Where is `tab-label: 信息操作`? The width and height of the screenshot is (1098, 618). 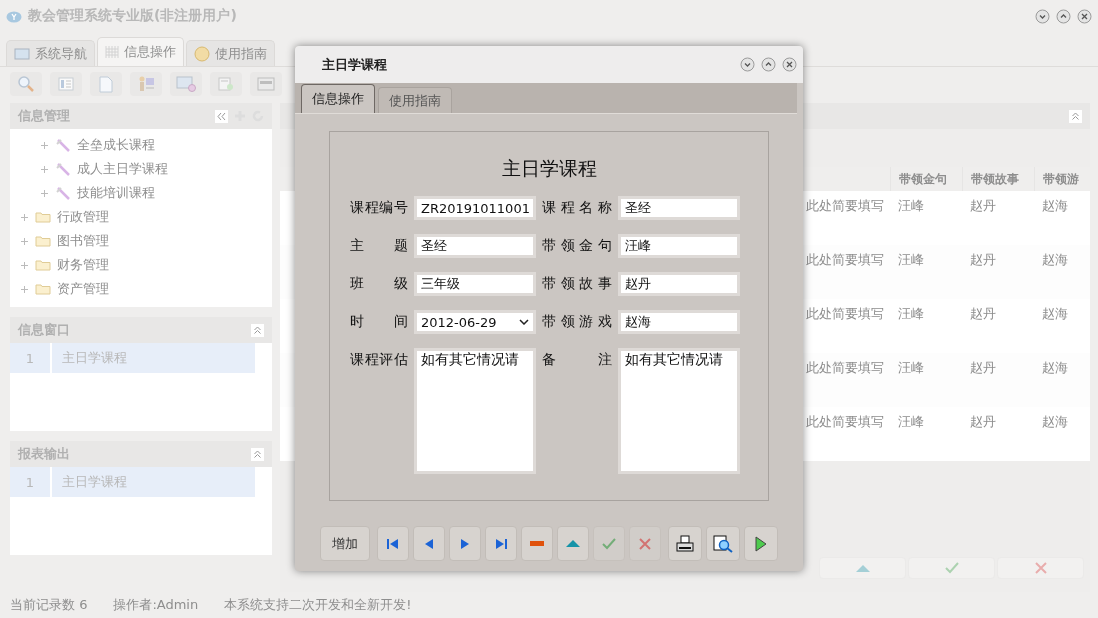
tab-label: 信息操作 is located at coordinates (150, 52).